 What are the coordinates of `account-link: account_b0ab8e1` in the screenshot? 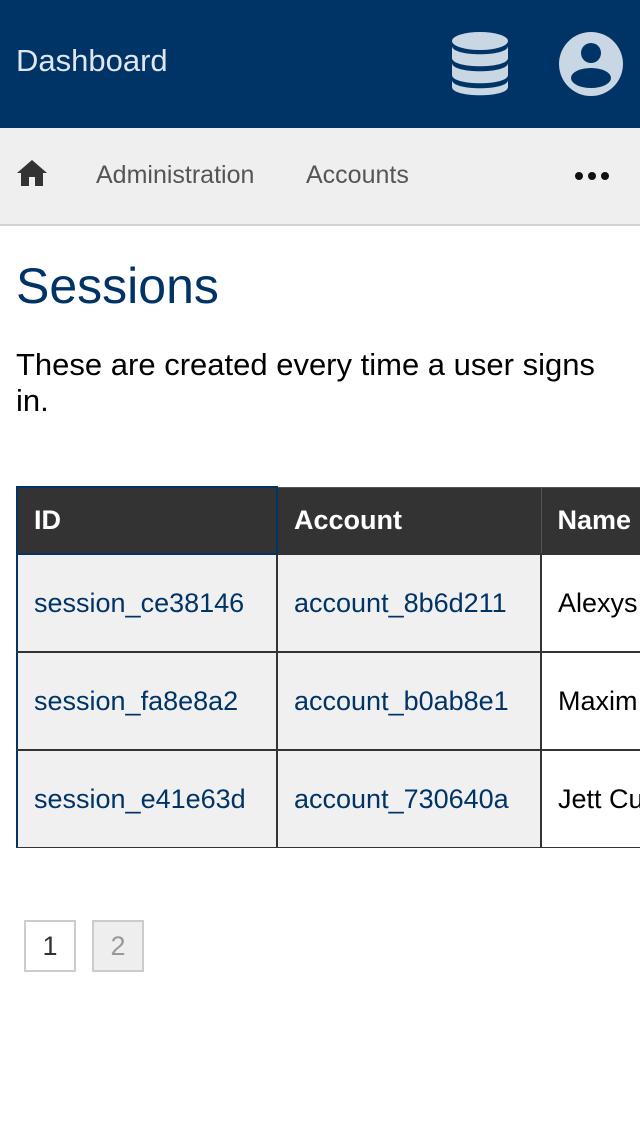 It's located at (401, 701).